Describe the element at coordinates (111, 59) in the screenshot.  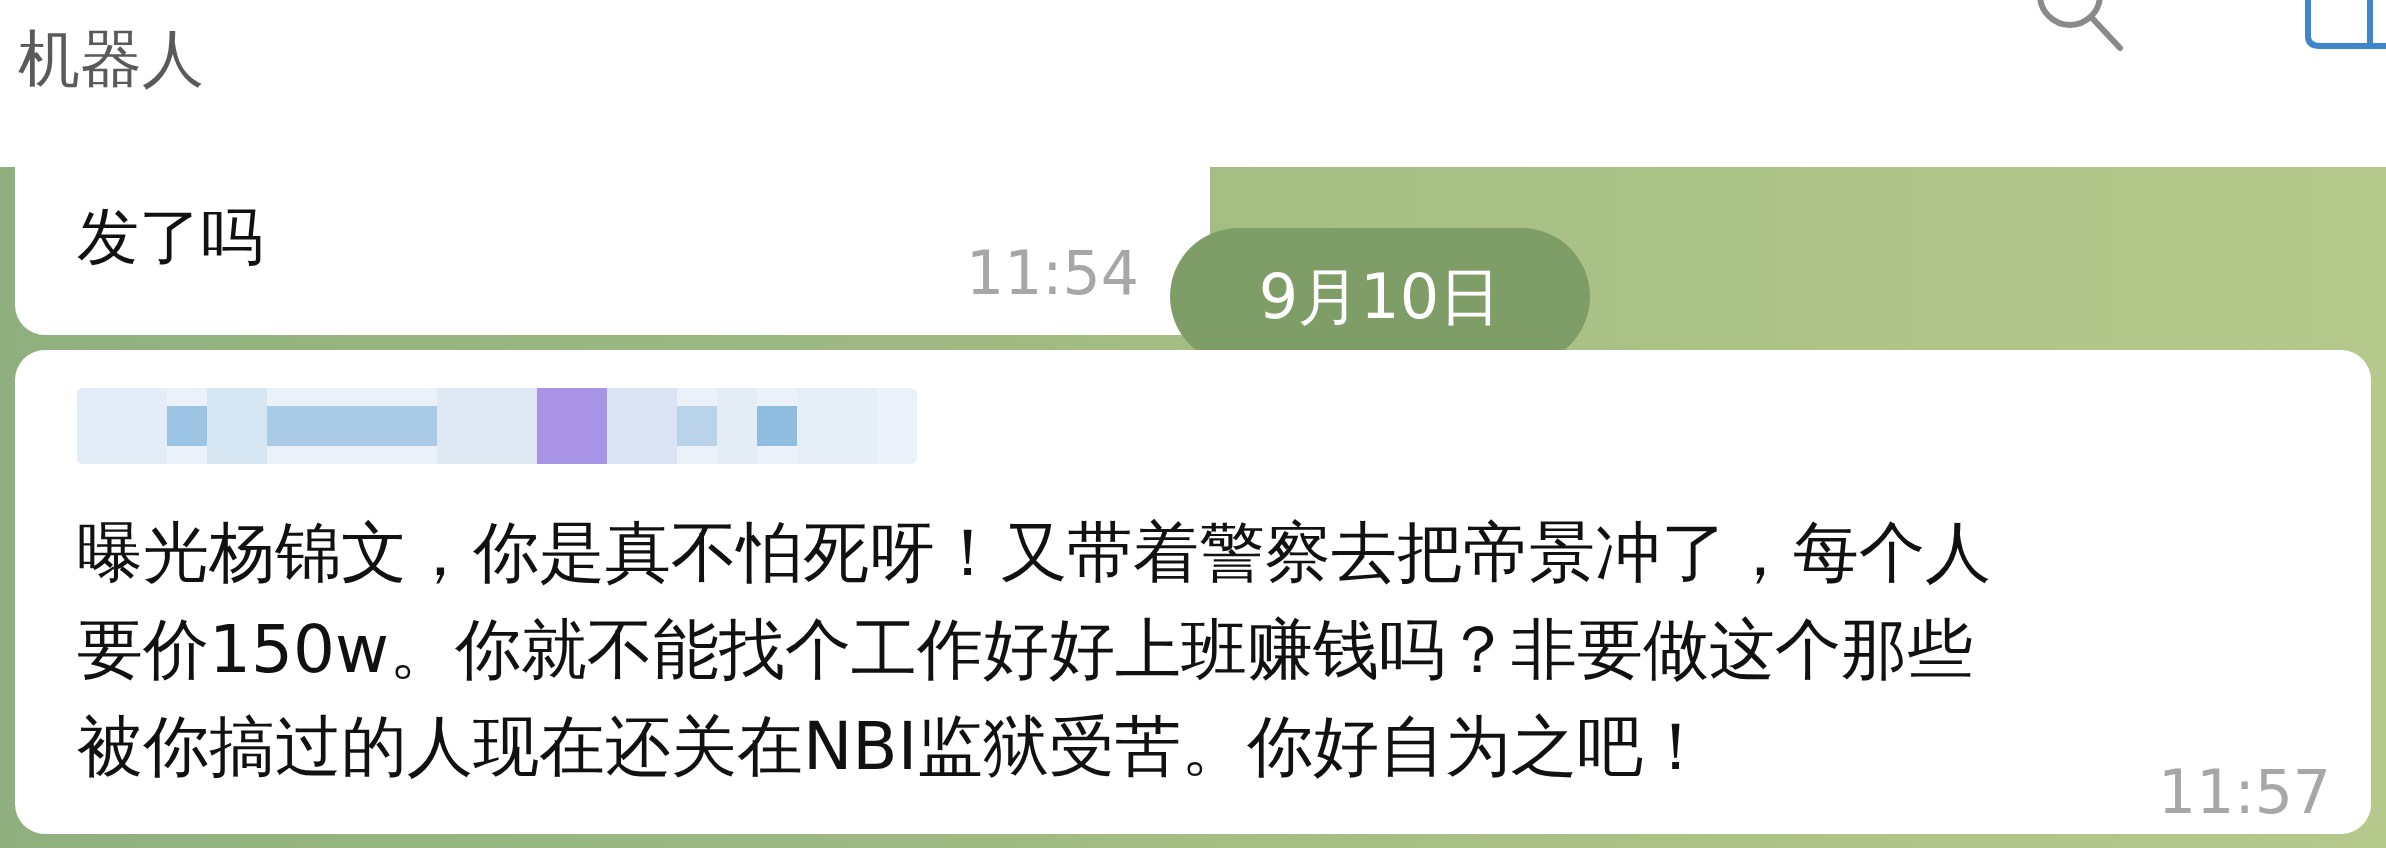
I see `chat-title: 机器人` at that location.